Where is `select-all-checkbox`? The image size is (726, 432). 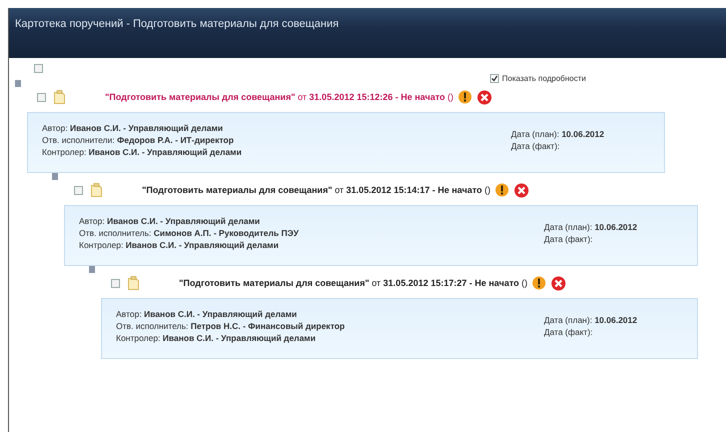 select-all-checkbox is located at coordinates (38, 68).